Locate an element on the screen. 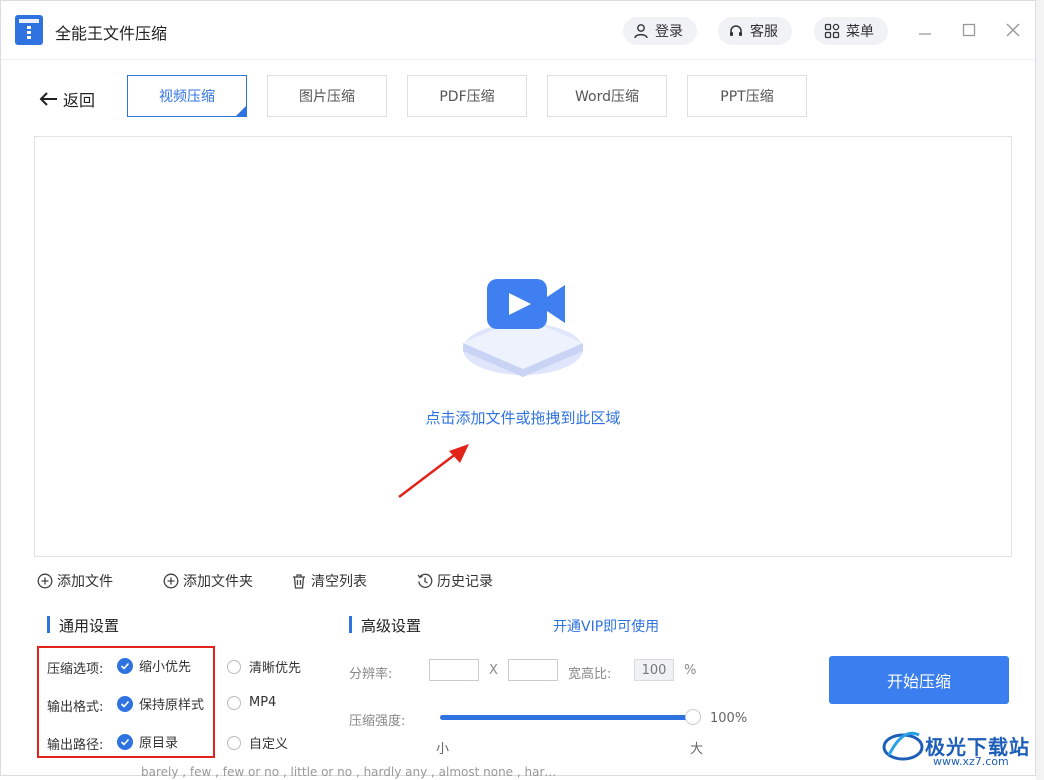 This screenshot has width=1044, height=780. clear-list-label: 清空列表 is located at coordinates (339, 582).